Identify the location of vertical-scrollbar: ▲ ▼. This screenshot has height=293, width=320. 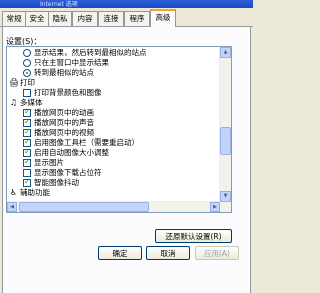
(225, 129).